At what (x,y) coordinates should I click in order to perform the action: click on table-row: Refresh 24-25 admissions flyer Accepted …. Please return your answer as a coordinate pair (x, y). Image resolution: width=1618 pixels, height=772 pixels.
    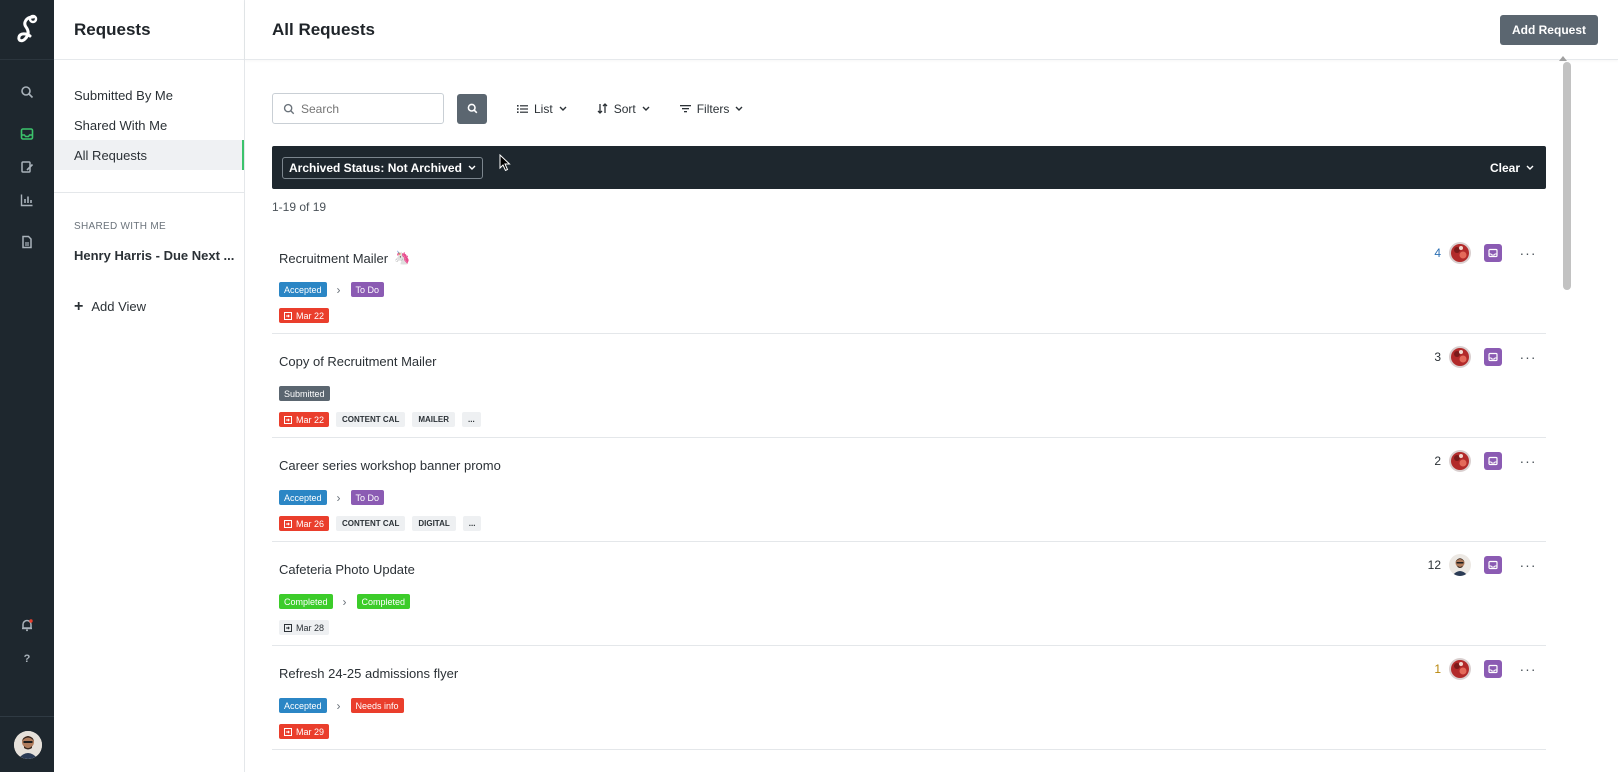
    Looking at the image, I should click on (909, 698).